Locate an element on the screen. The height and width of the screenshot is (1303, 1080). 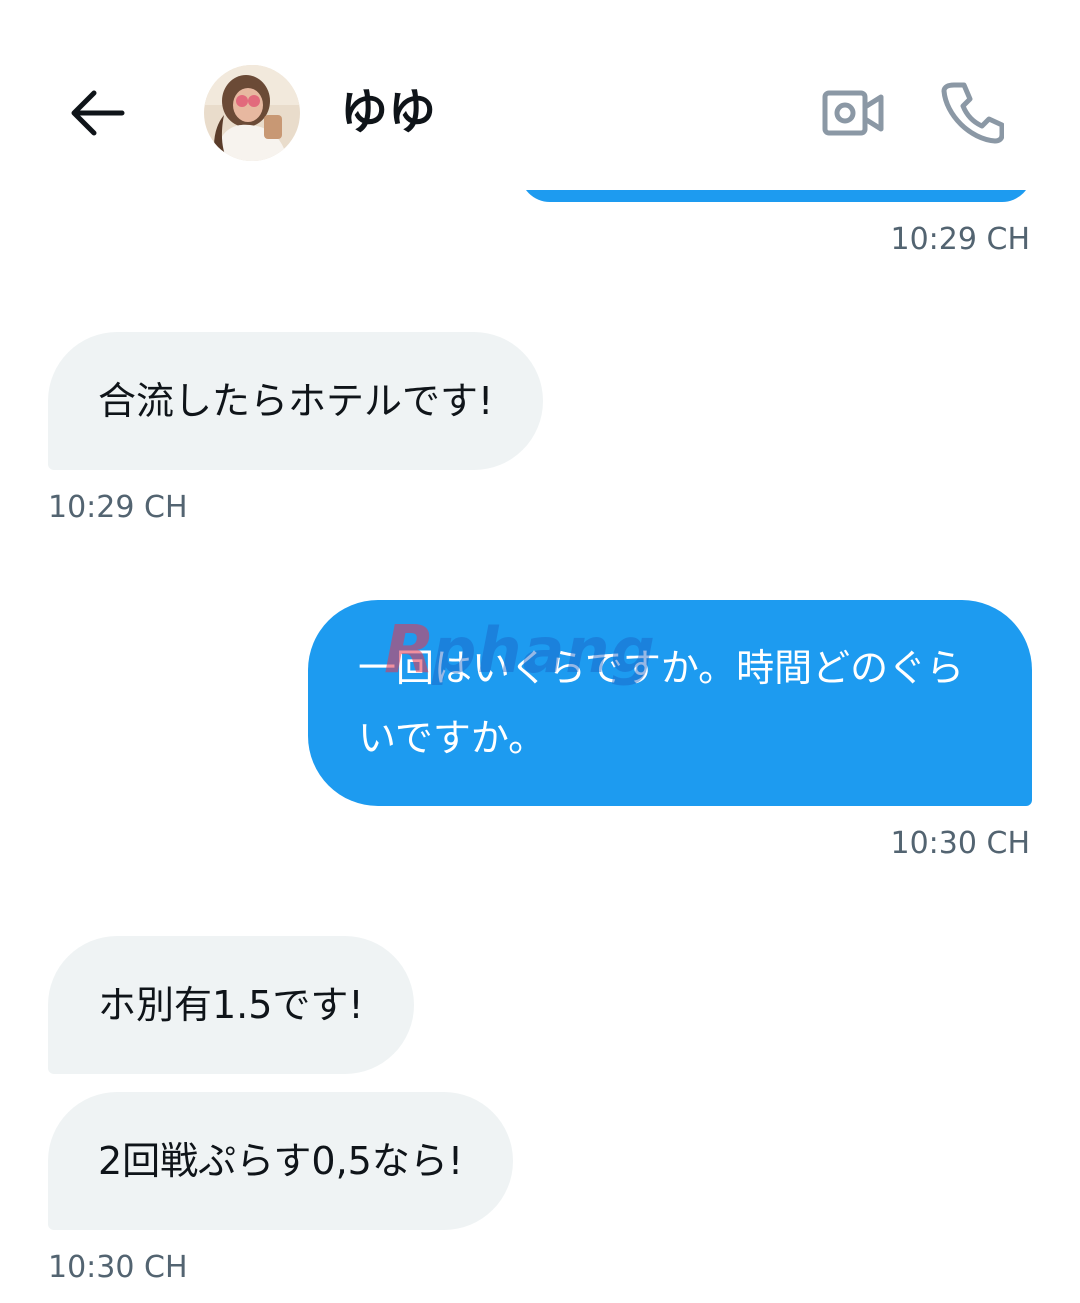
incoming-message-bubble: ホ別有1.5です! is located at coordinates (231, 1005).